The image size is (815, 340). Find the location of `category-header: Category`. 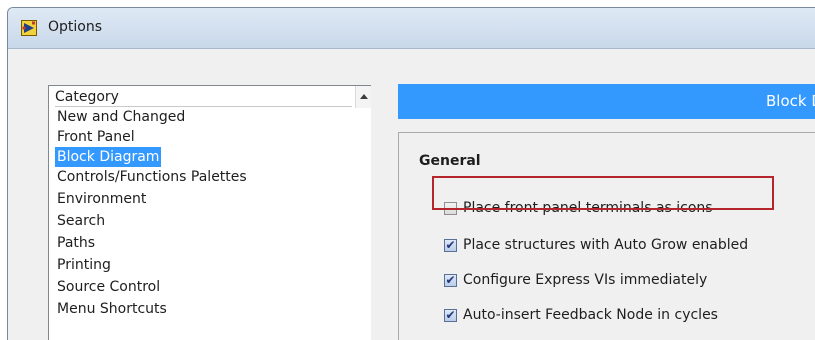

category-header: Category is located at coordinates (203, 97).